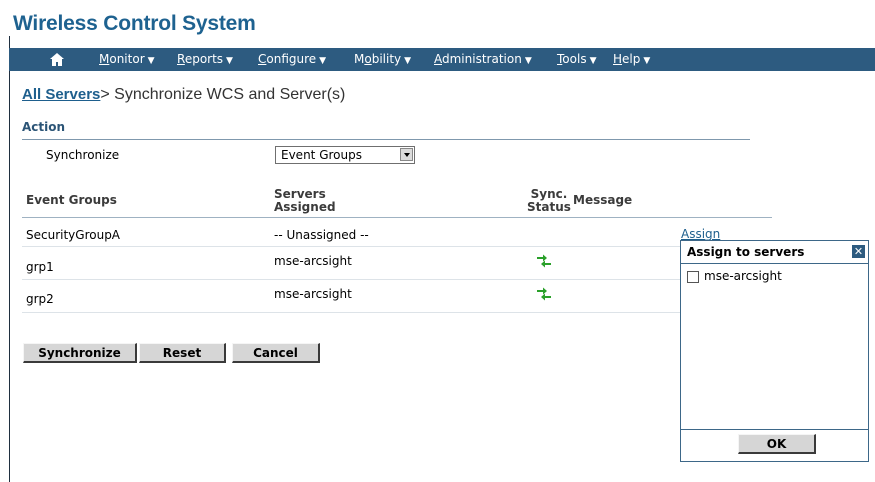 The height and width of the screenshot is (482, 875). I want to click on section-divider, so click(386, 139).